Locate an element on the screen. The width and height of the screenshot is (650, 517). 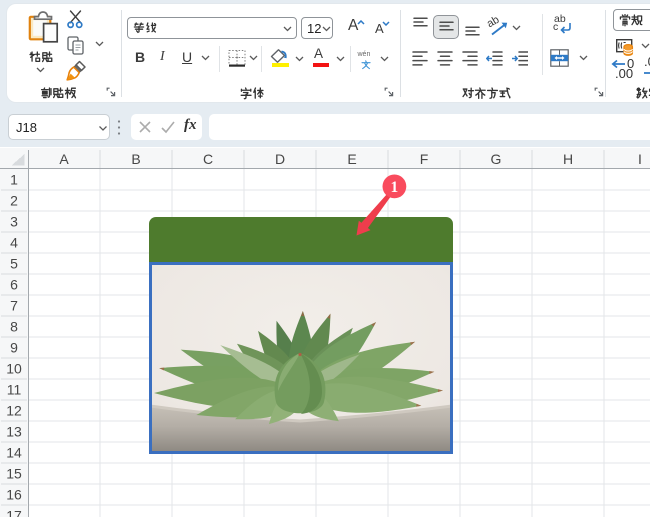
svg-text: 5 is located at coordinates (14, 264).